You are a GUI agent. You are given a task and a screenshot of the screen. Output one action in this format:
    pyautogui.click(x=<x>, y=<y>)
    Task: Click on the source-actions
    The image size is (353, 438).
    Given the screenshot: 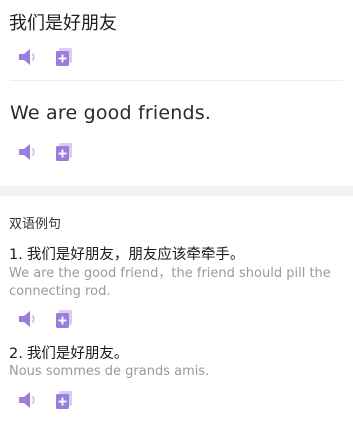 What is the action you would take?
    pyautogui.click(x=46, y=57)
    